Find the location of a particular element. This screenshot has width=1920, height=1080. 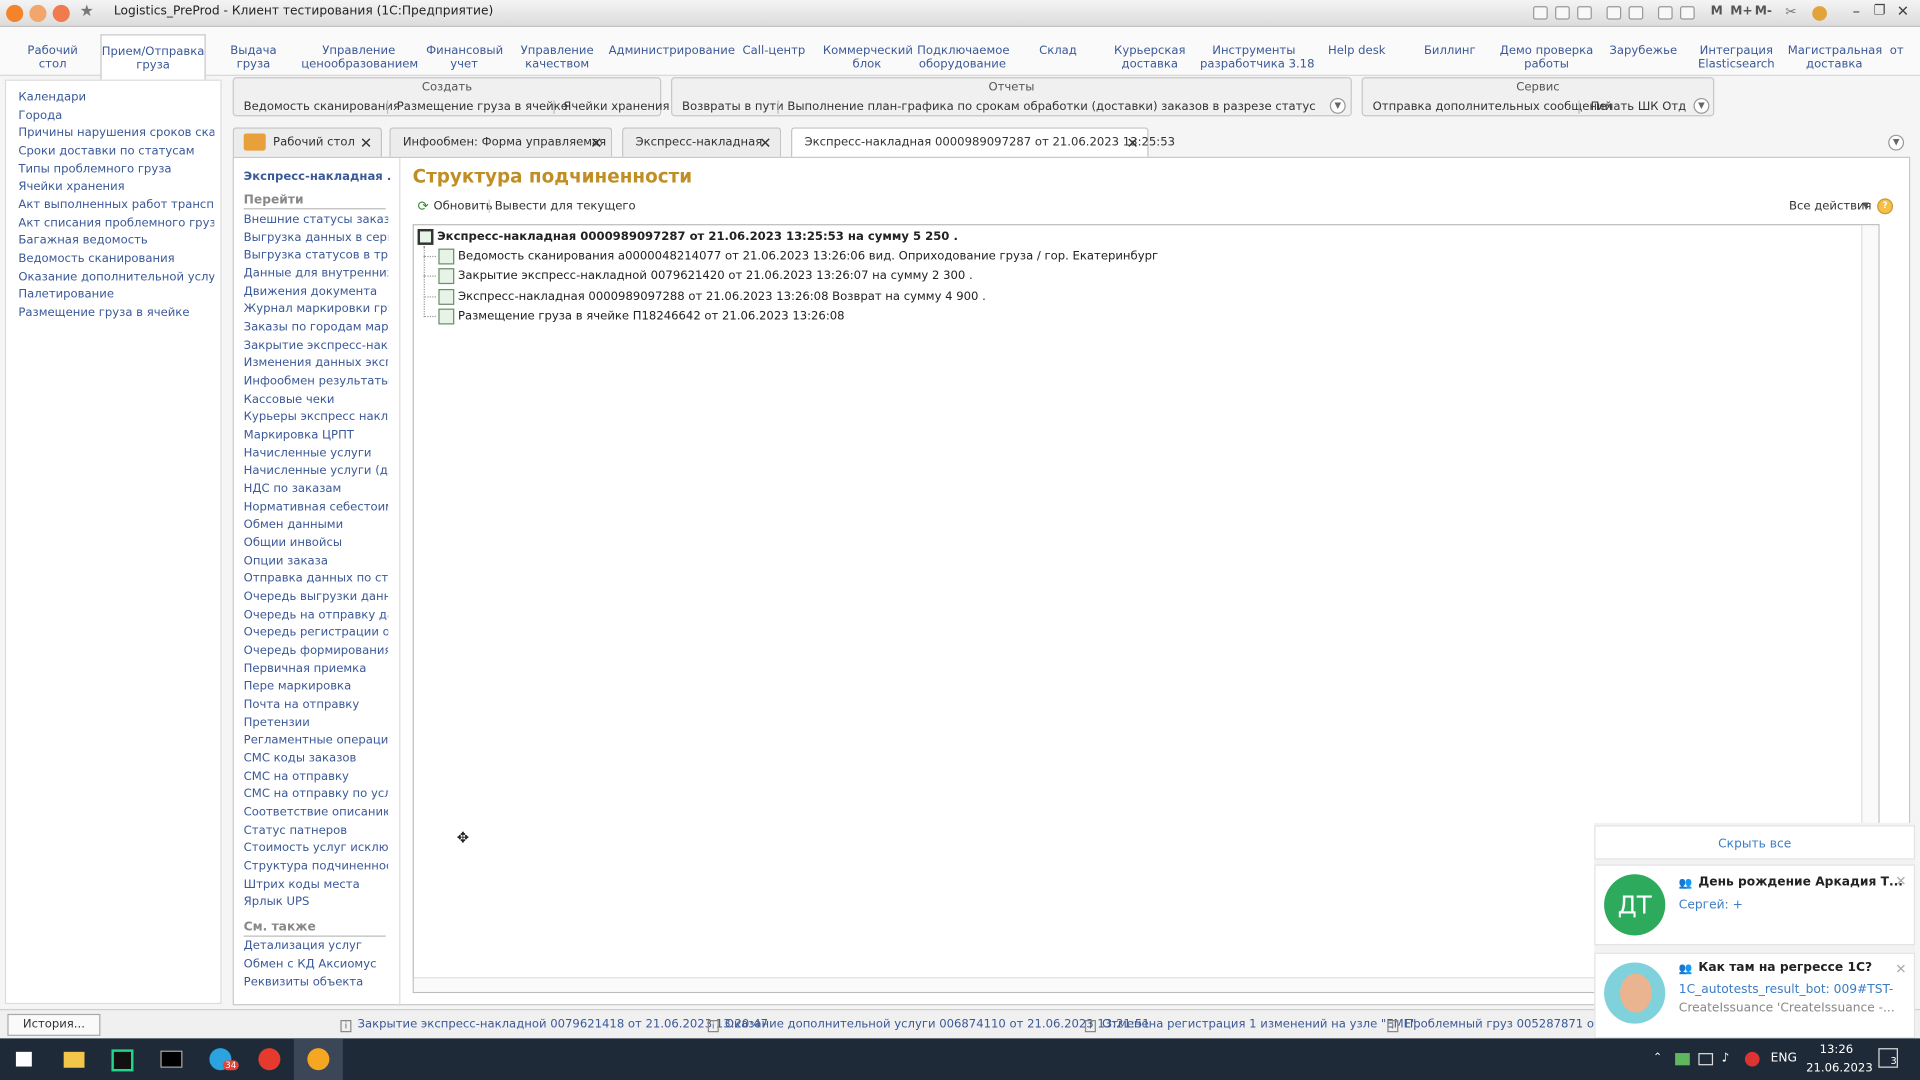

section-pricing: Управление ценообразованием is located at coordinates (359, 57).